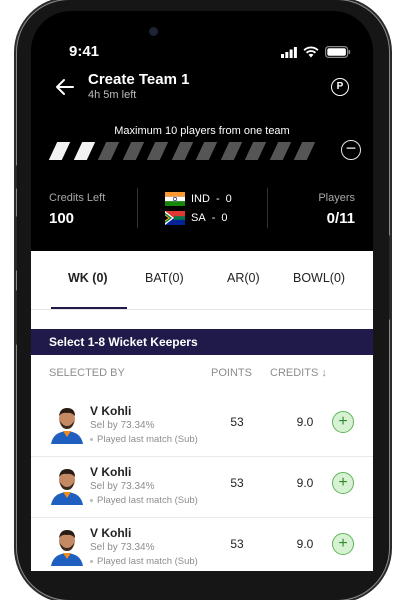 The width and height of the screenshot is (405, 600). What do you see at coordinates (217, 199) in the screenshot?
I see `team-ind-dash: -` at bounding box center [217, 199].